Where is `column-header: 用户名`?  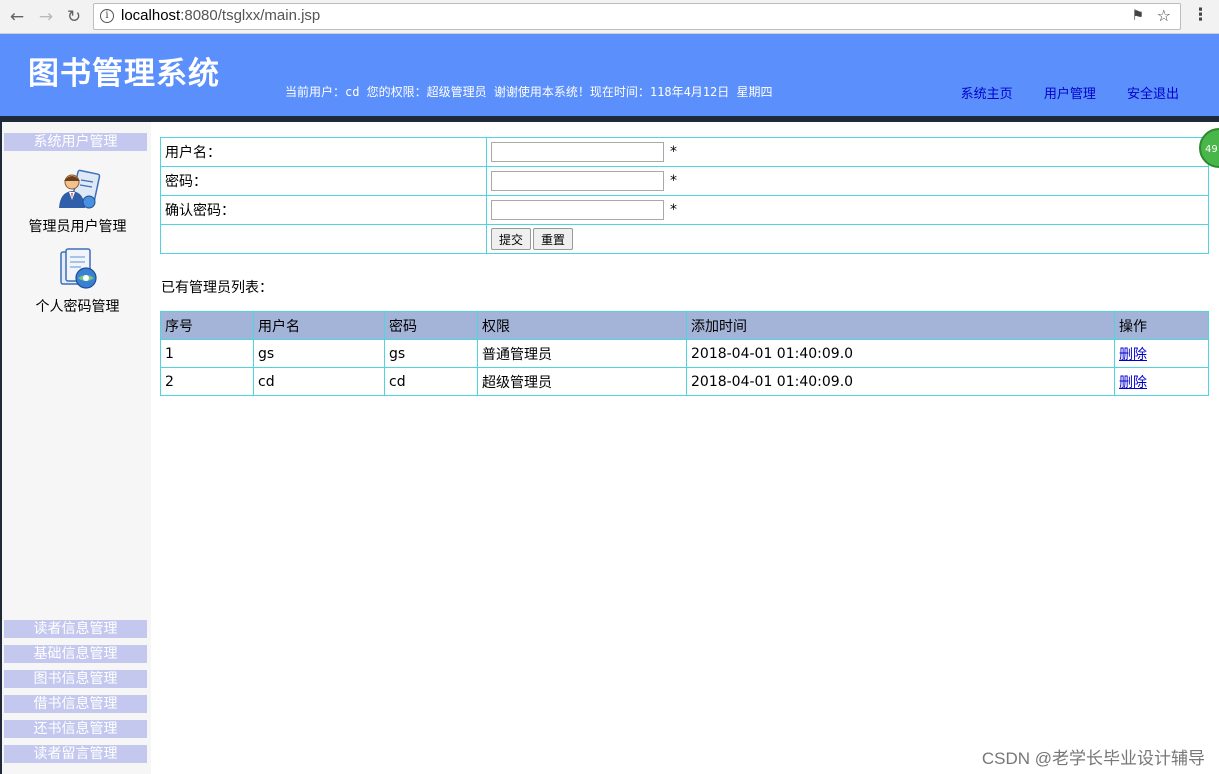 column-header: 用户名 is located at coordinates (319, 325).